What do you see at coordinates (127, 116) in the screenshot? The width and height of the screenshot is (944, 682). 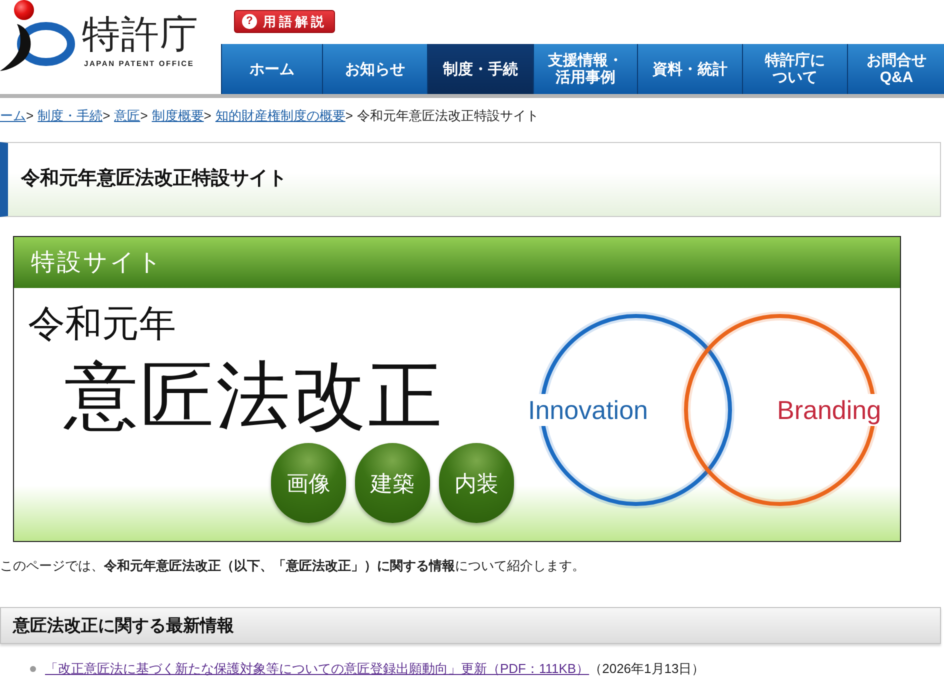 I see `breadcrumb-link: 意匠` at bounding box center [127, 116].